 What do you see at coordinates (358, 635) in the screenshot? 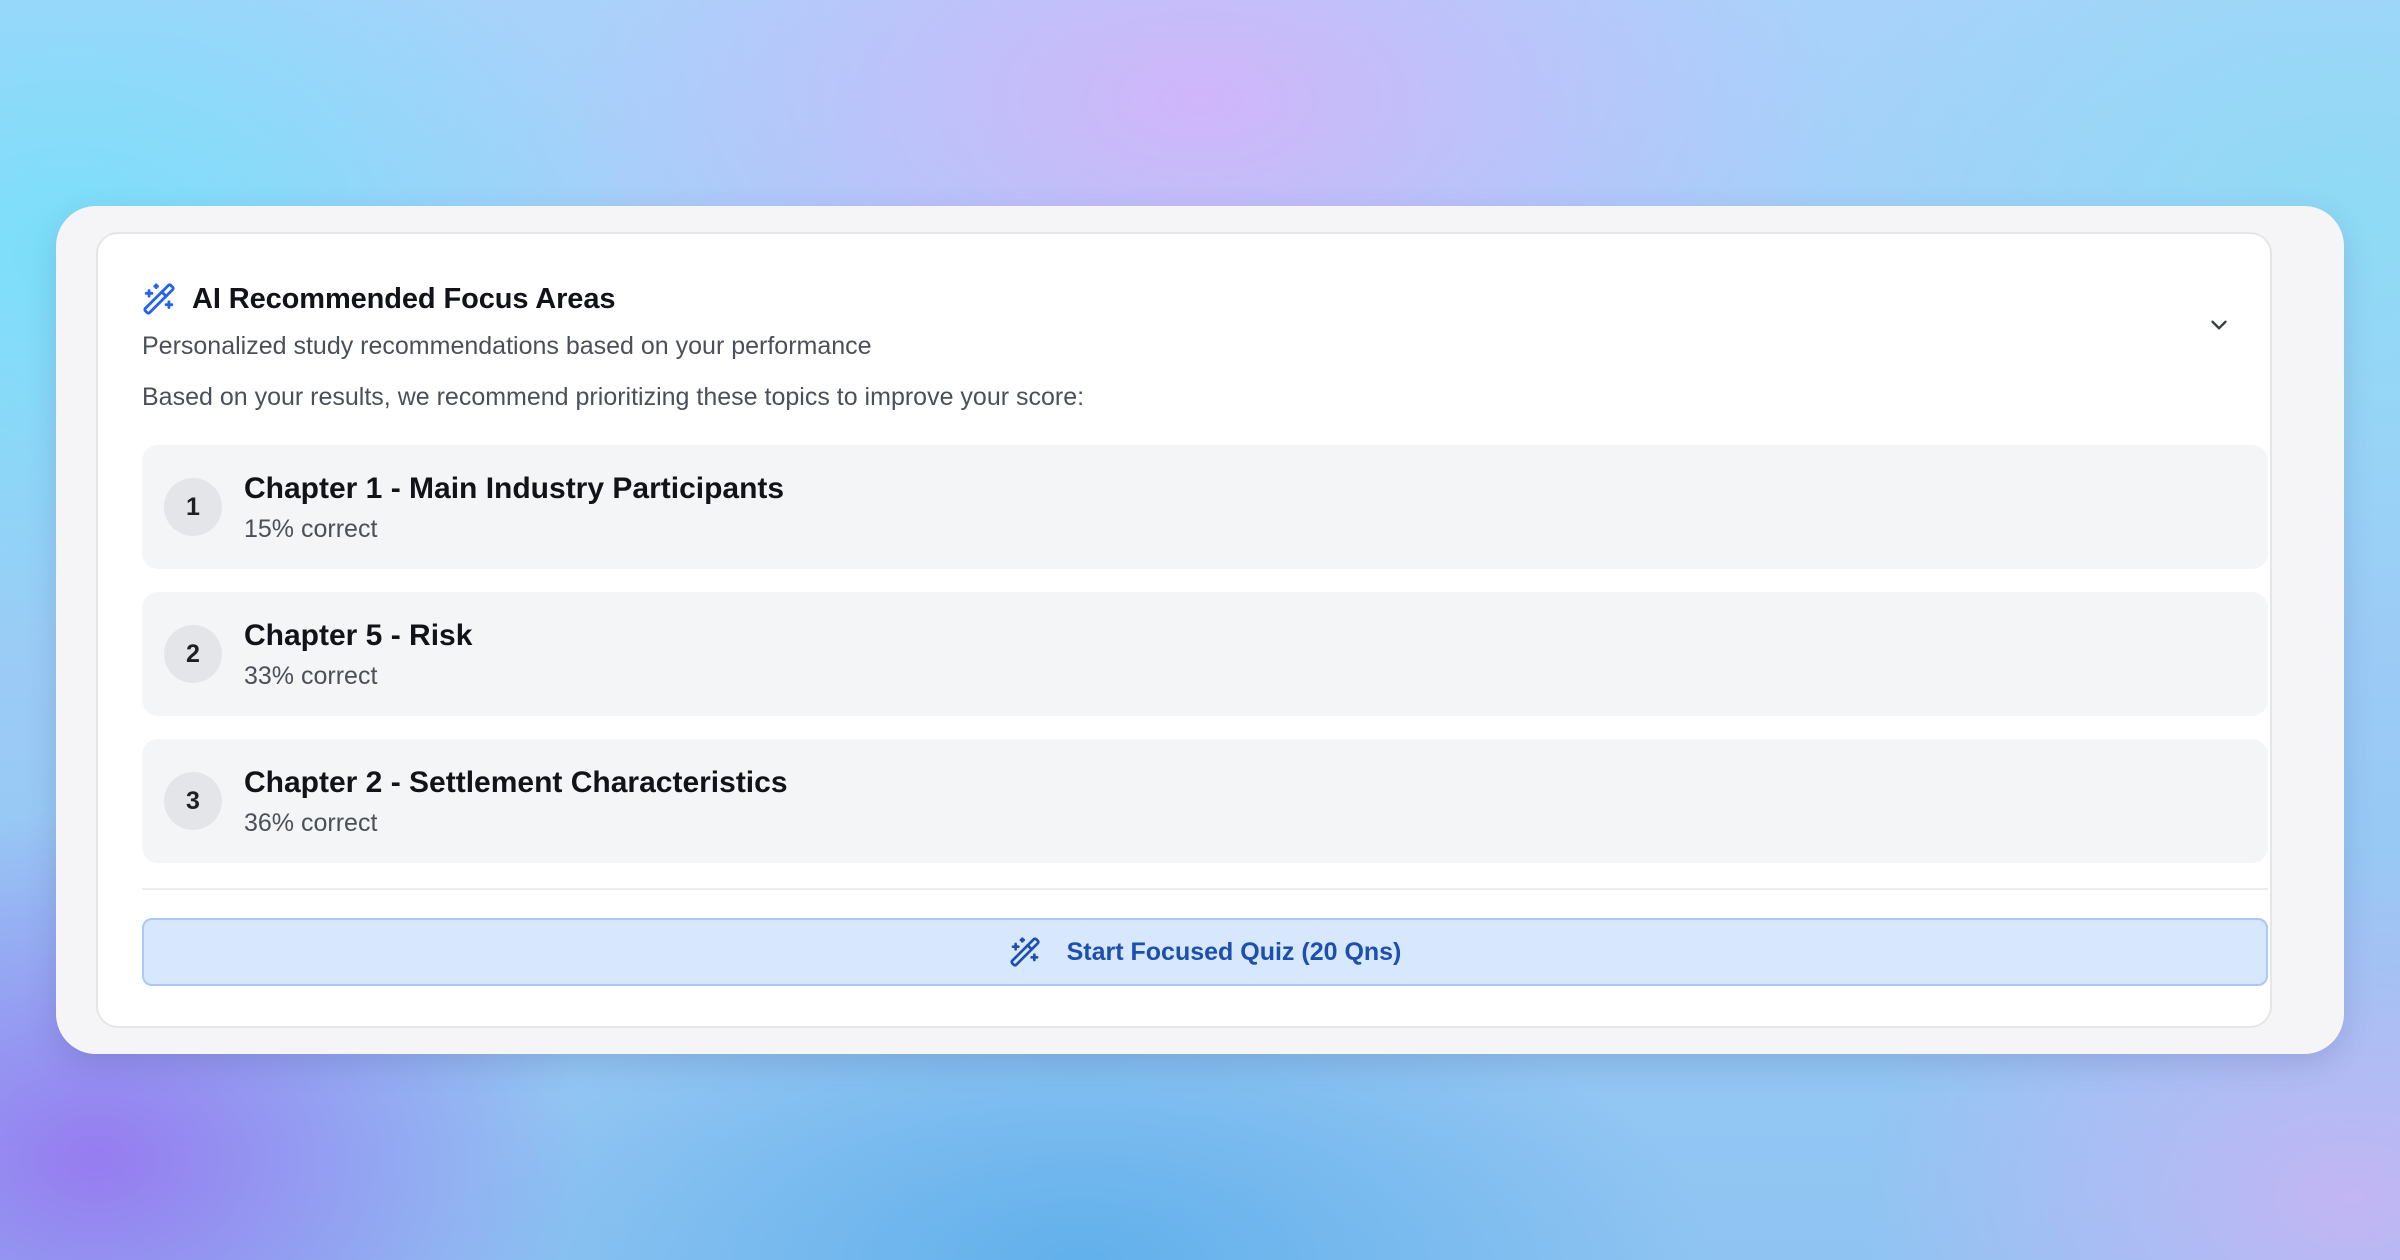
I see `topic-name: Chapter 5 - Risk` at bounding box center [358, 635].